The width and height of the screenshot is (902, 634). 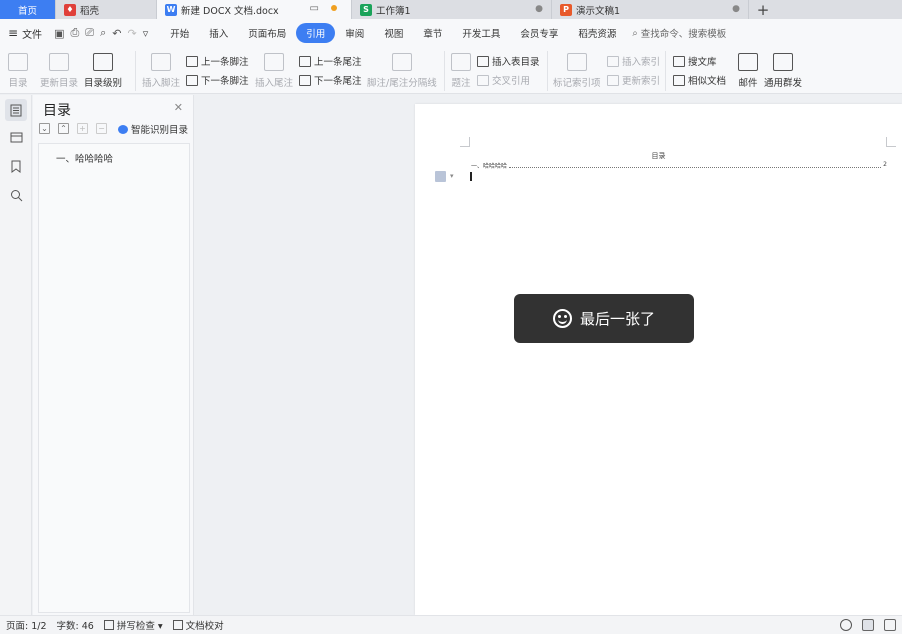 I want to click on toc-label: 目录, so click(x=18, y=83).